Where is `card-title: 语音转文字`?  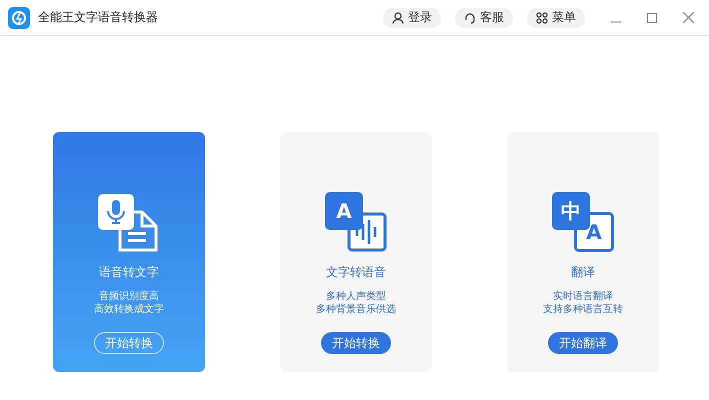 card-title: 语音转文字 is located at coordinates (129, 272).